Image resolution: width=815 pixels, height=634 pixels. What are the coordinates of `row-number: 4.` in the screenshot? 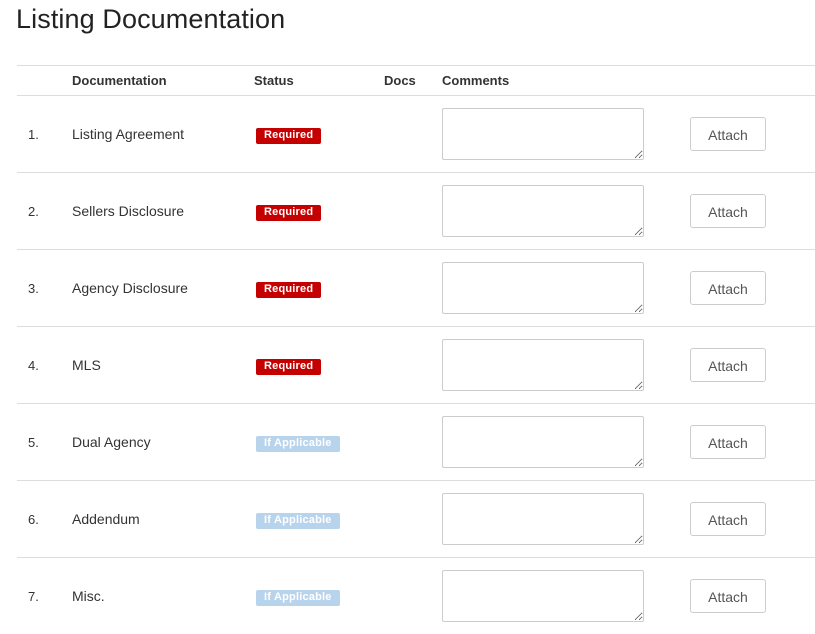 It's located at (44, 365).